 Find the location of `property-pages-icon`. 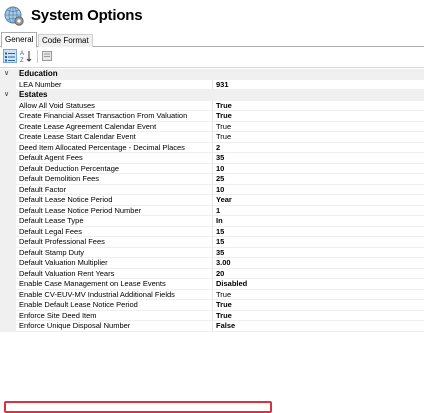

property-pages-icon is located at coordinates (47, 56).